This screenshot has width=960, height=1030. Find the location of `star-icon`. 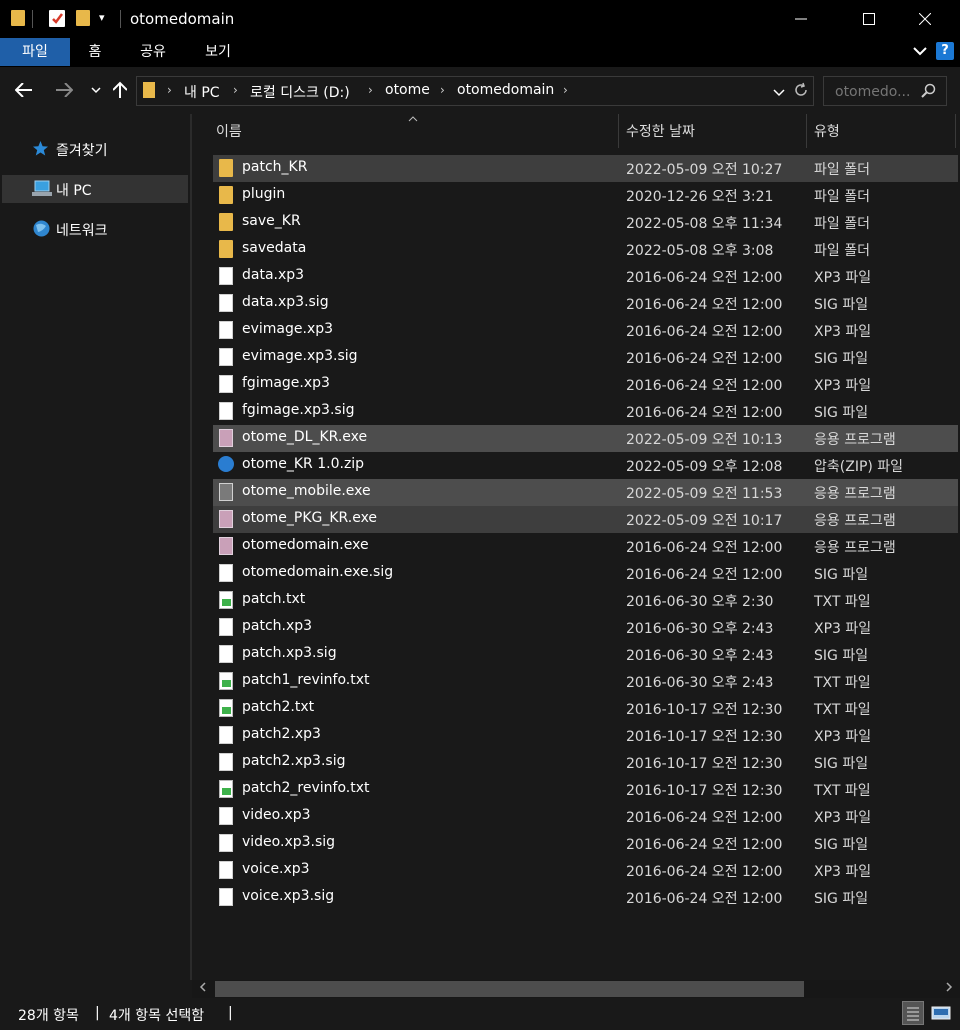

star-icon is located at coordinates (40, 150).